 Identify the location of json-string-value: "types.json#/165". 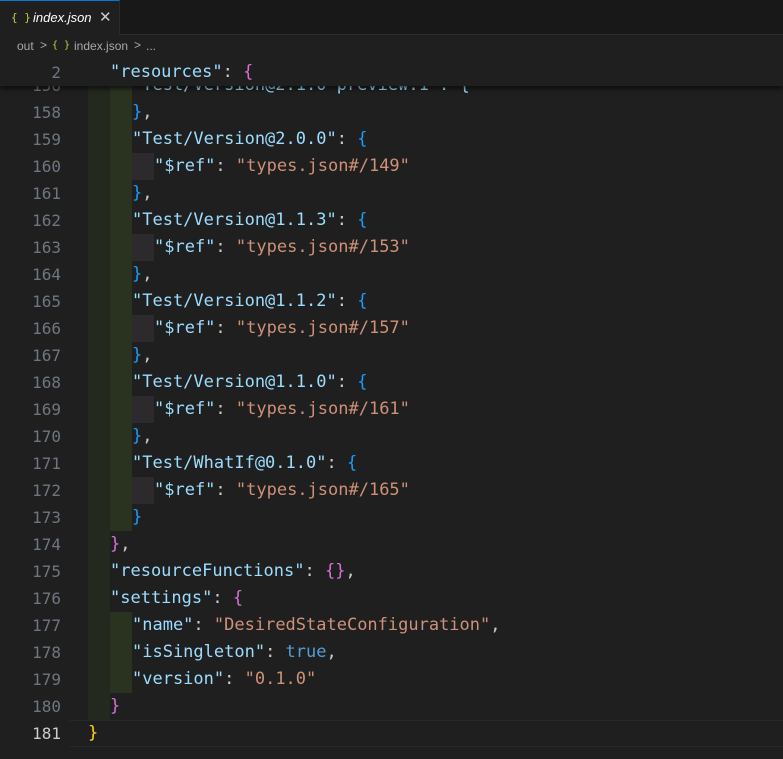
(322, 490).